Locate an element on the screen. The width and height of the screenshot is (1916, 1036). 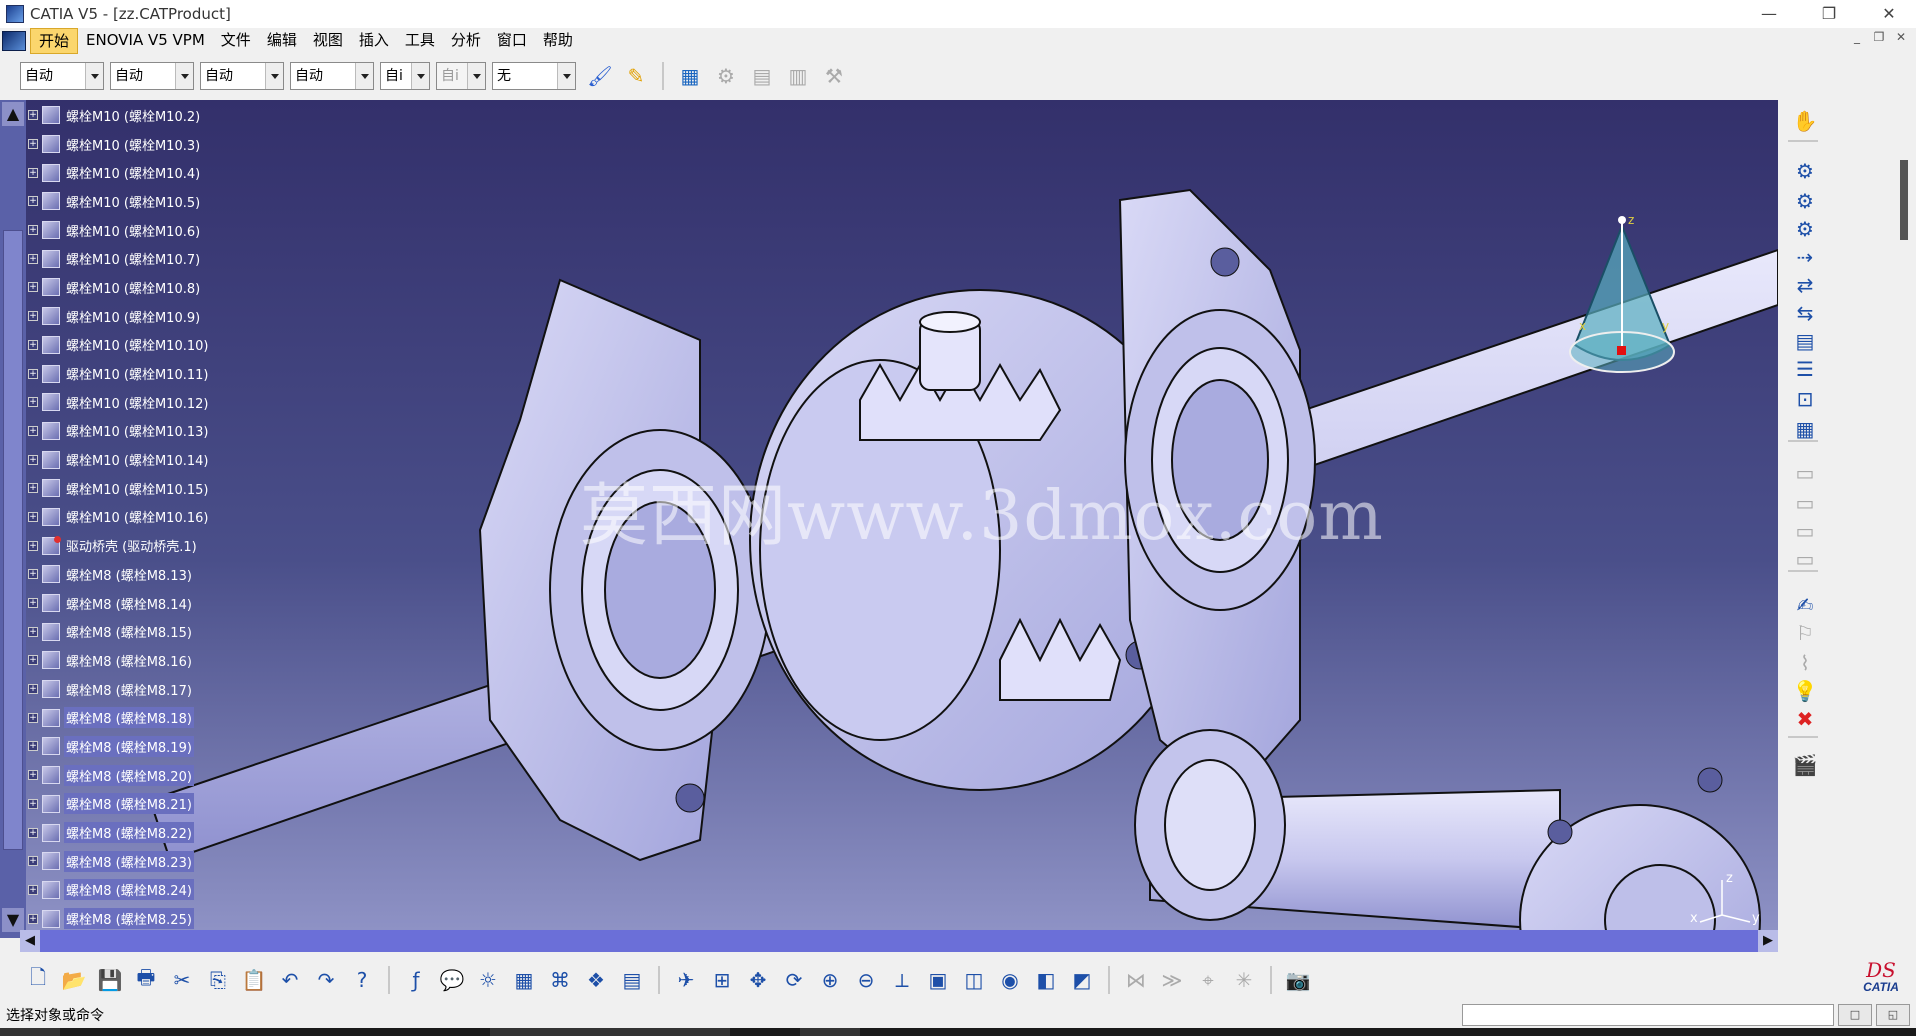
tree-node: + 螺栓M10 (螺栓M10.8) is located at coordinates (176, 287).